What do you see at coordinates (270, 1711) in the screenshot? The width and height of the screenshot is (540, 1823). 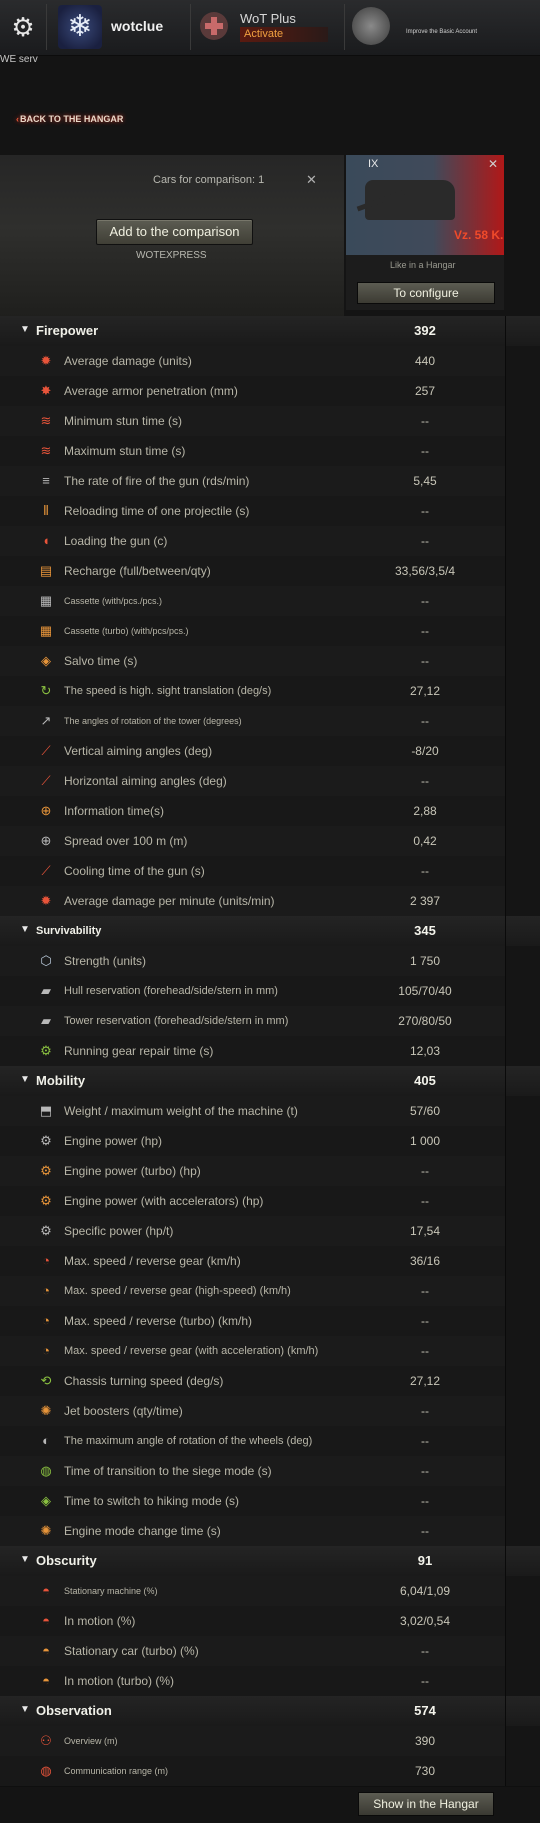 I see `section-header-observation: ▼ Observation 574` at bounding box center [270, 1711].